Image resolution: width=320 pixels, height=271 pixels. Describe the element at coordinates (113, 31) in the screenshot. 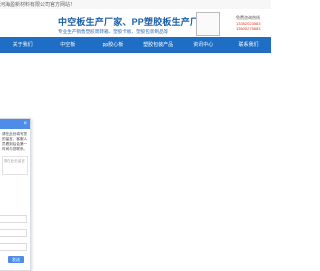

I see `site-subtitle: 专业生产销售塑胶周转箱、塑胶卡板、塑胶包装制品等` at that location.